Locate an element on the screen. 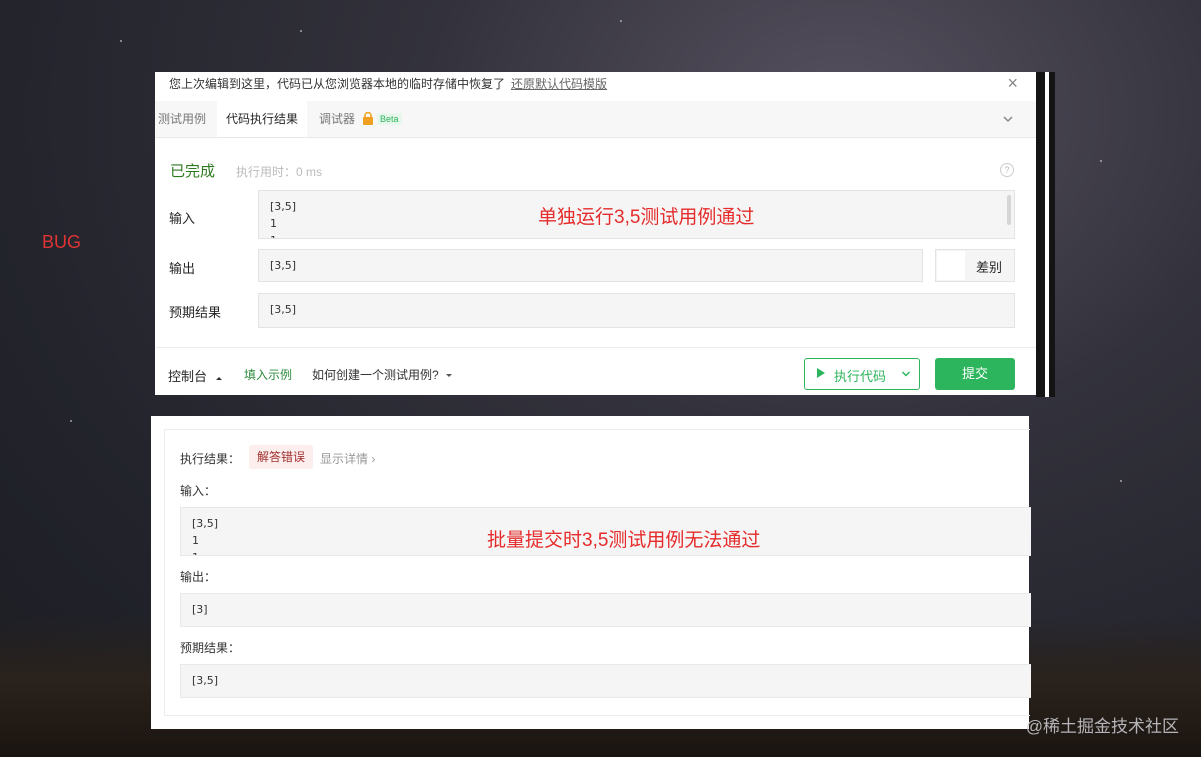 Image resolution: width=1201 pixels, height=757 pixels. show-details-link: 显示详情 › is located at coordinates (347, 458).